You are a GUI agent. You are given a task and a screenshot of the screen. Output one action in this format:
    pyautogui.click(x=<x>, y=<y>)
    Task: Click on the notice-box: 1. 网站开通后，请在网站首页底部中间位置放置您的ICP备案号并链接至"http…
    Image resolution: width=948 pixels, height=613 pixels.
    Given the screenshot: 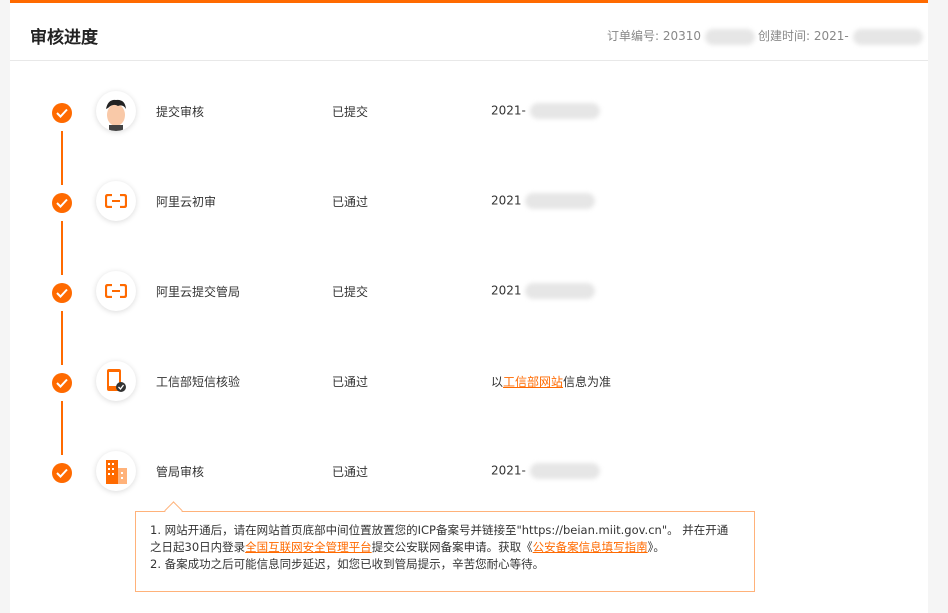 What is the action you would take?
    pyautogui.click(x=445, y=551)
    